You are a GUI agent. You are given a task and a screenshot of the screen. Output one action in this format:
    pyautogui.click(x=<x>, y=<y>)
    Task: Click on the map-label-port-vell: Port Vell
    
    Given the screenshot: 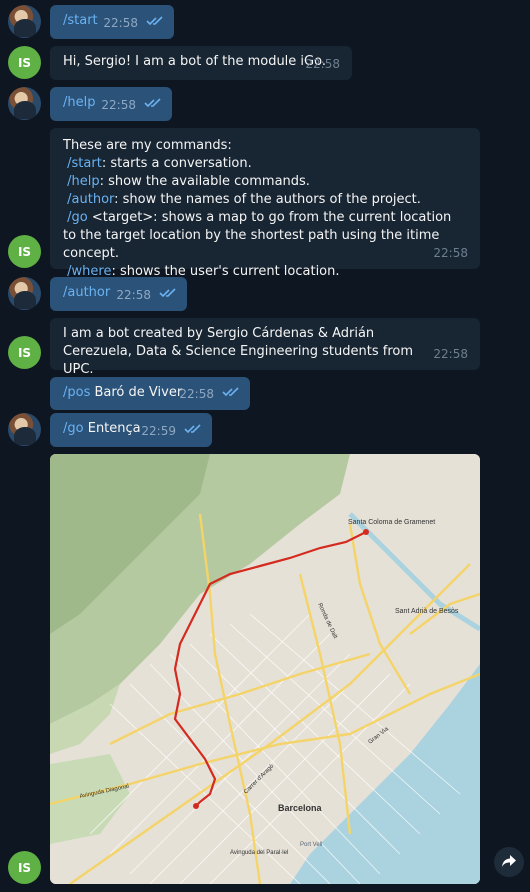 What is the action you would take?
    pyautogui.click(x=311, y=845)
    